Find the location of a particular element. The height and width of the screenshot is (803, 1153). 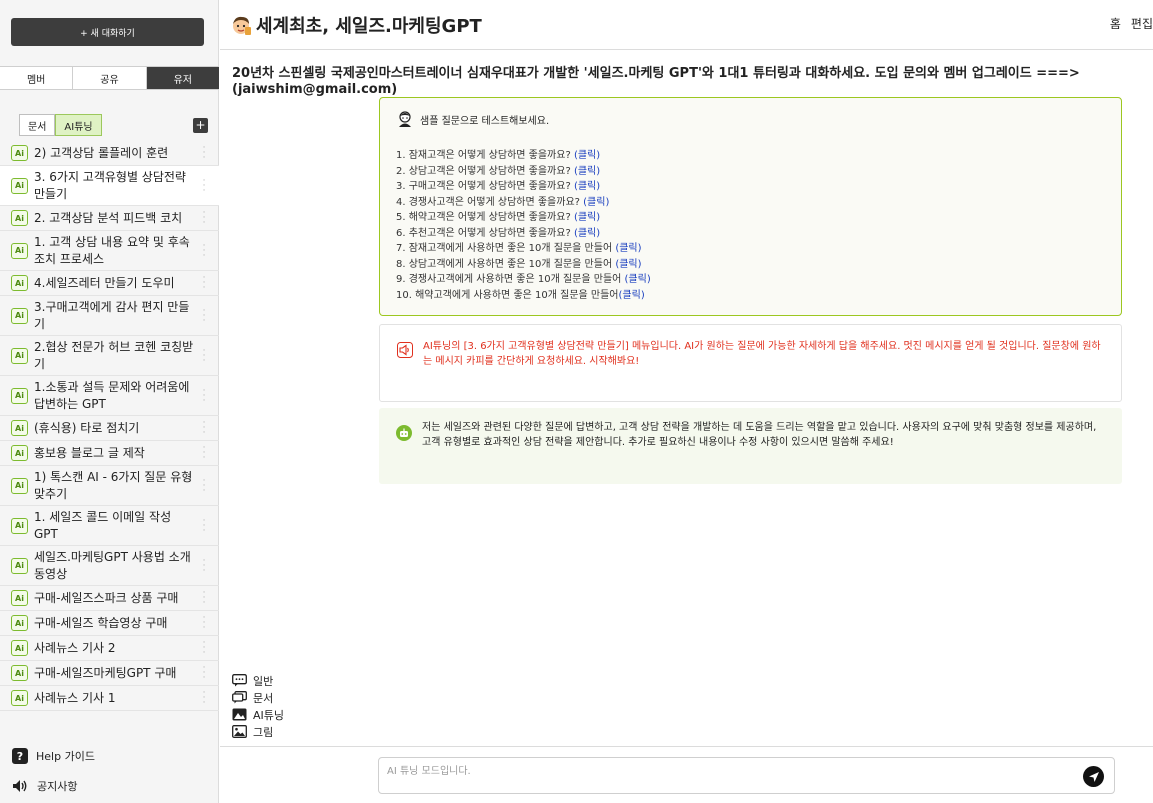

sidebar-item-label: 사례뉴스 기사 1 is located at coordinates (75, 697).